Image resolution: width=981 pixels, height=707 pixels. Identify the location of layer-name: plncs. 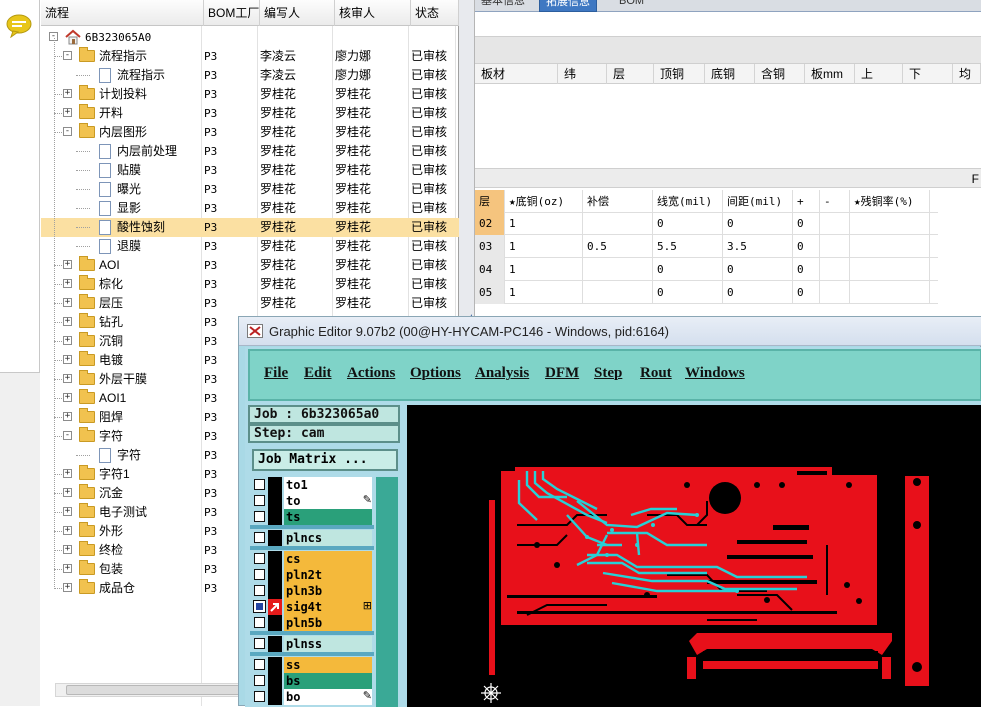
(328, 538).